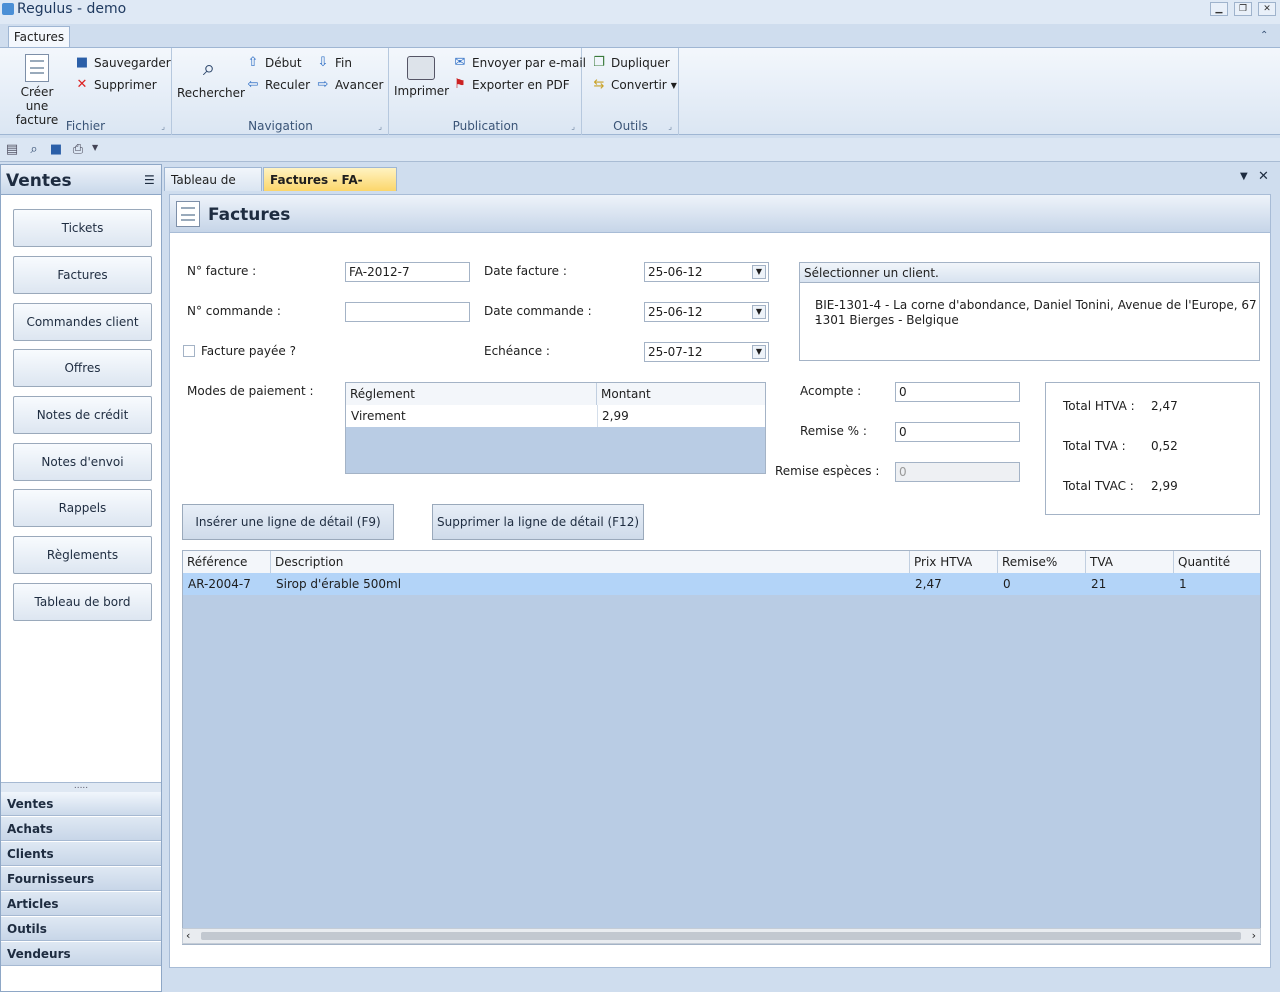 The width and height of the screenshot is (1280, 992). What do you see at coordinates (957, 392) in the screenshot?
I see `deposit-field: 0` at bounding box center [957, 392].